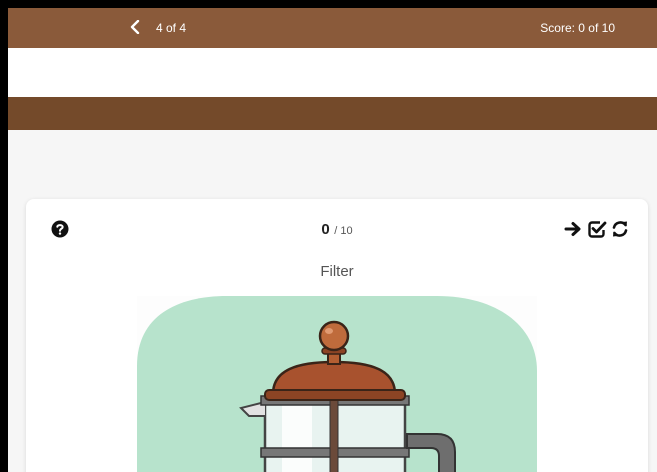 This screenshot has height=472, width=657. Describe the element at coordinates (620, 229) in the screenshot. I see `refresh-icon` at that location.